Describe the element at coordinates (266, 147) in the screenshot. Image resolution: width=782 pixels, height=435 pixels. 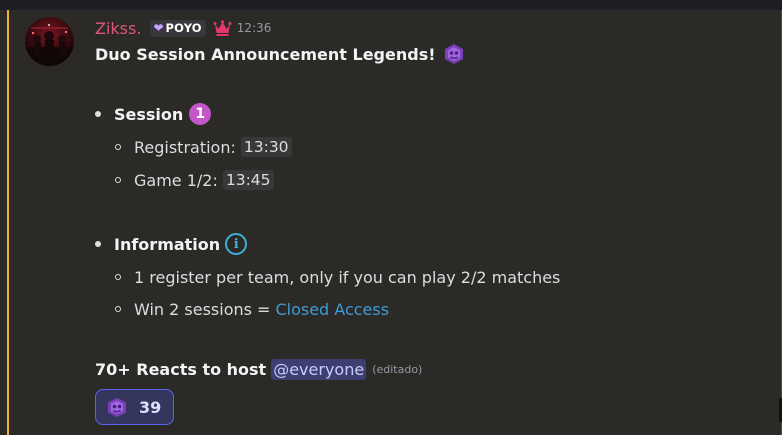
I see `registration-time: 13:30` at that location.